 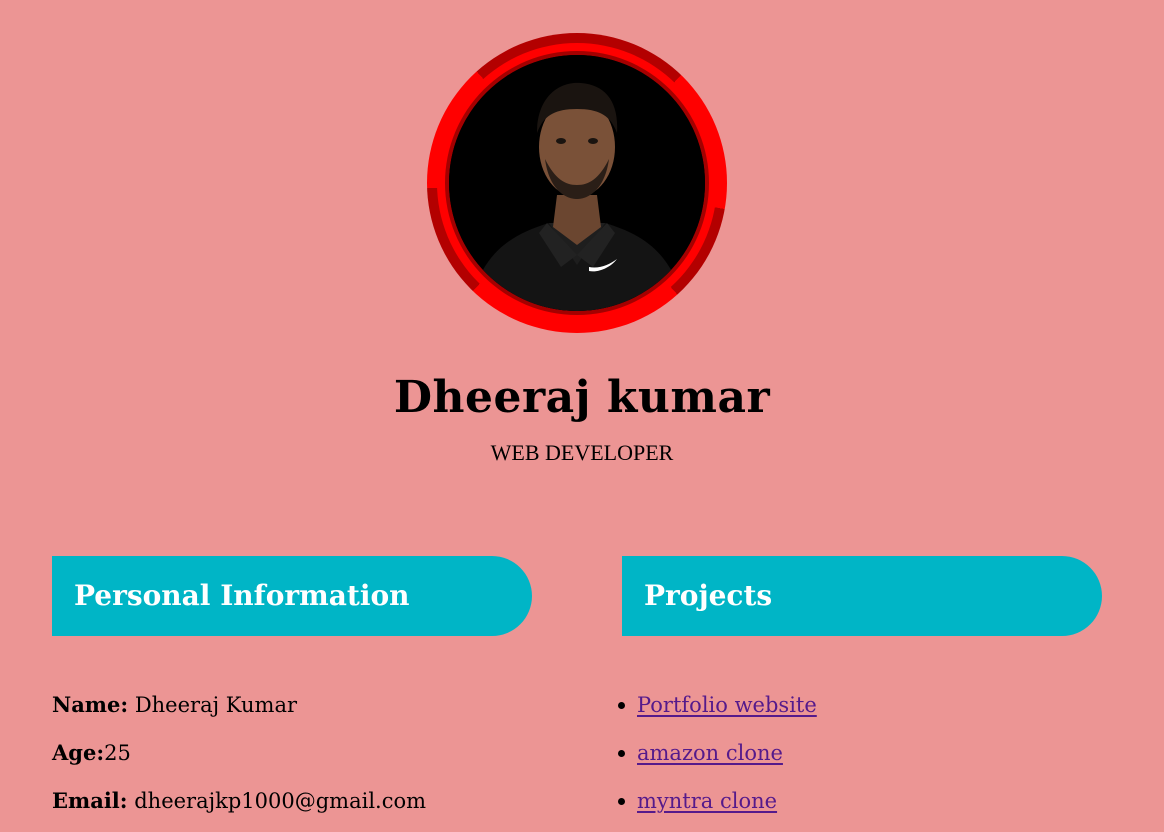 I want to click on info-label: Age:, so click(x=78, y=752).